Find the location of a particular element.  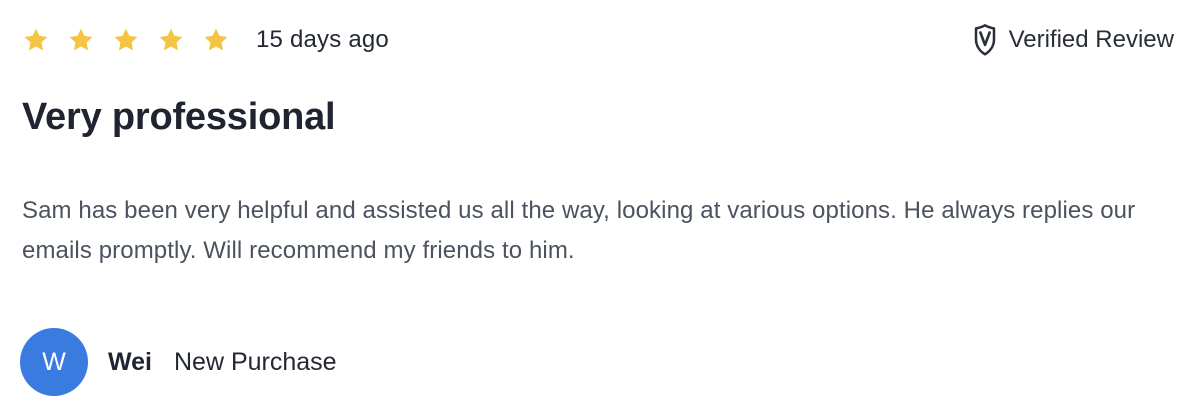

purchase-type: New Purchase is located at coordinates (255, 361).